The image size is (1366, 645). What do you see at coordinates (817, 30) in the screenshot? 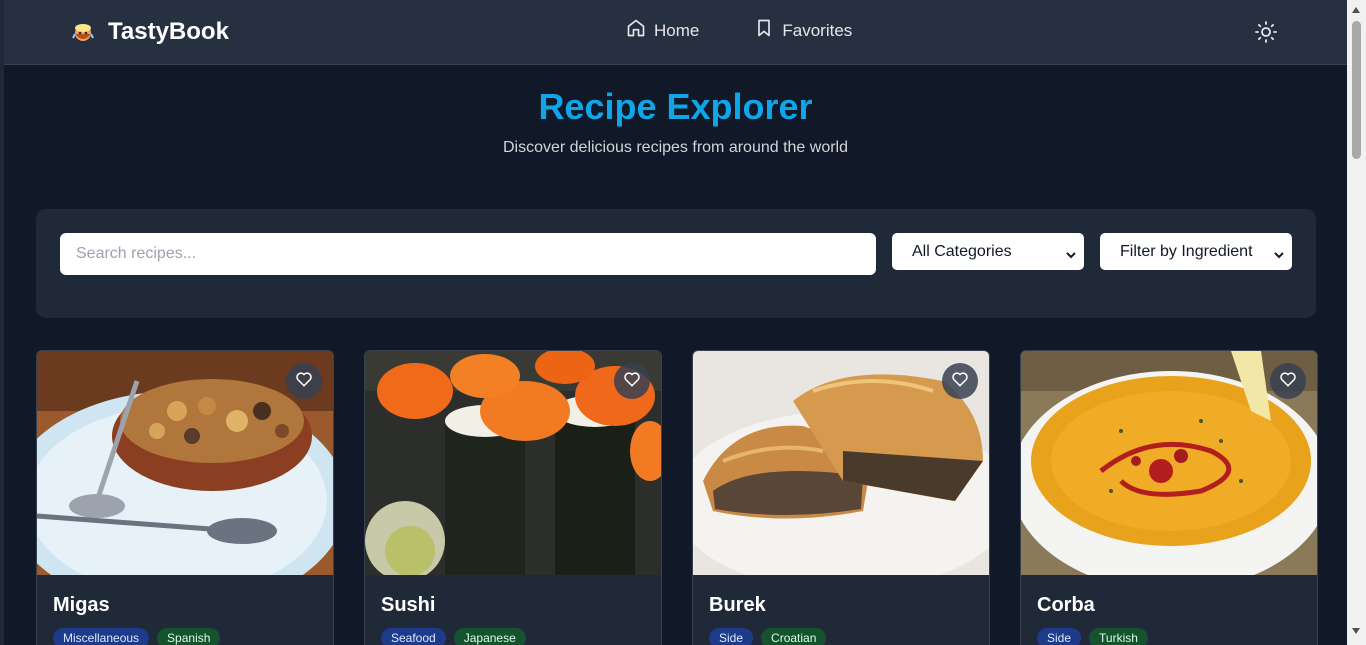
I see `nav-favorites-label: Favorites` at bounding box center [817, 30].